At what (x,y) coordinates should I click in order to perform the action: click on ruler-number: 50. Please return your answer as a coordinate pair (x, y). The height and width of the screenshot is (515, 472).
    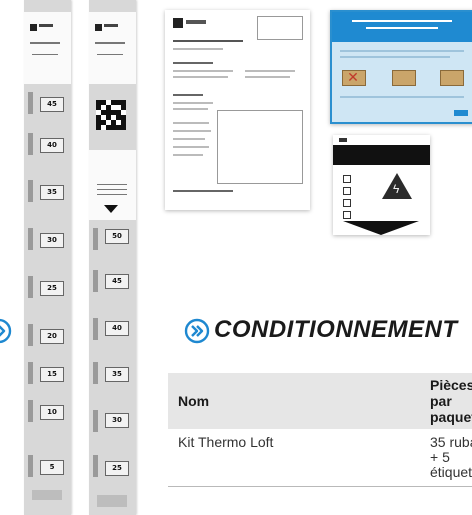
    Looking at the image, I should click on (117, 236).